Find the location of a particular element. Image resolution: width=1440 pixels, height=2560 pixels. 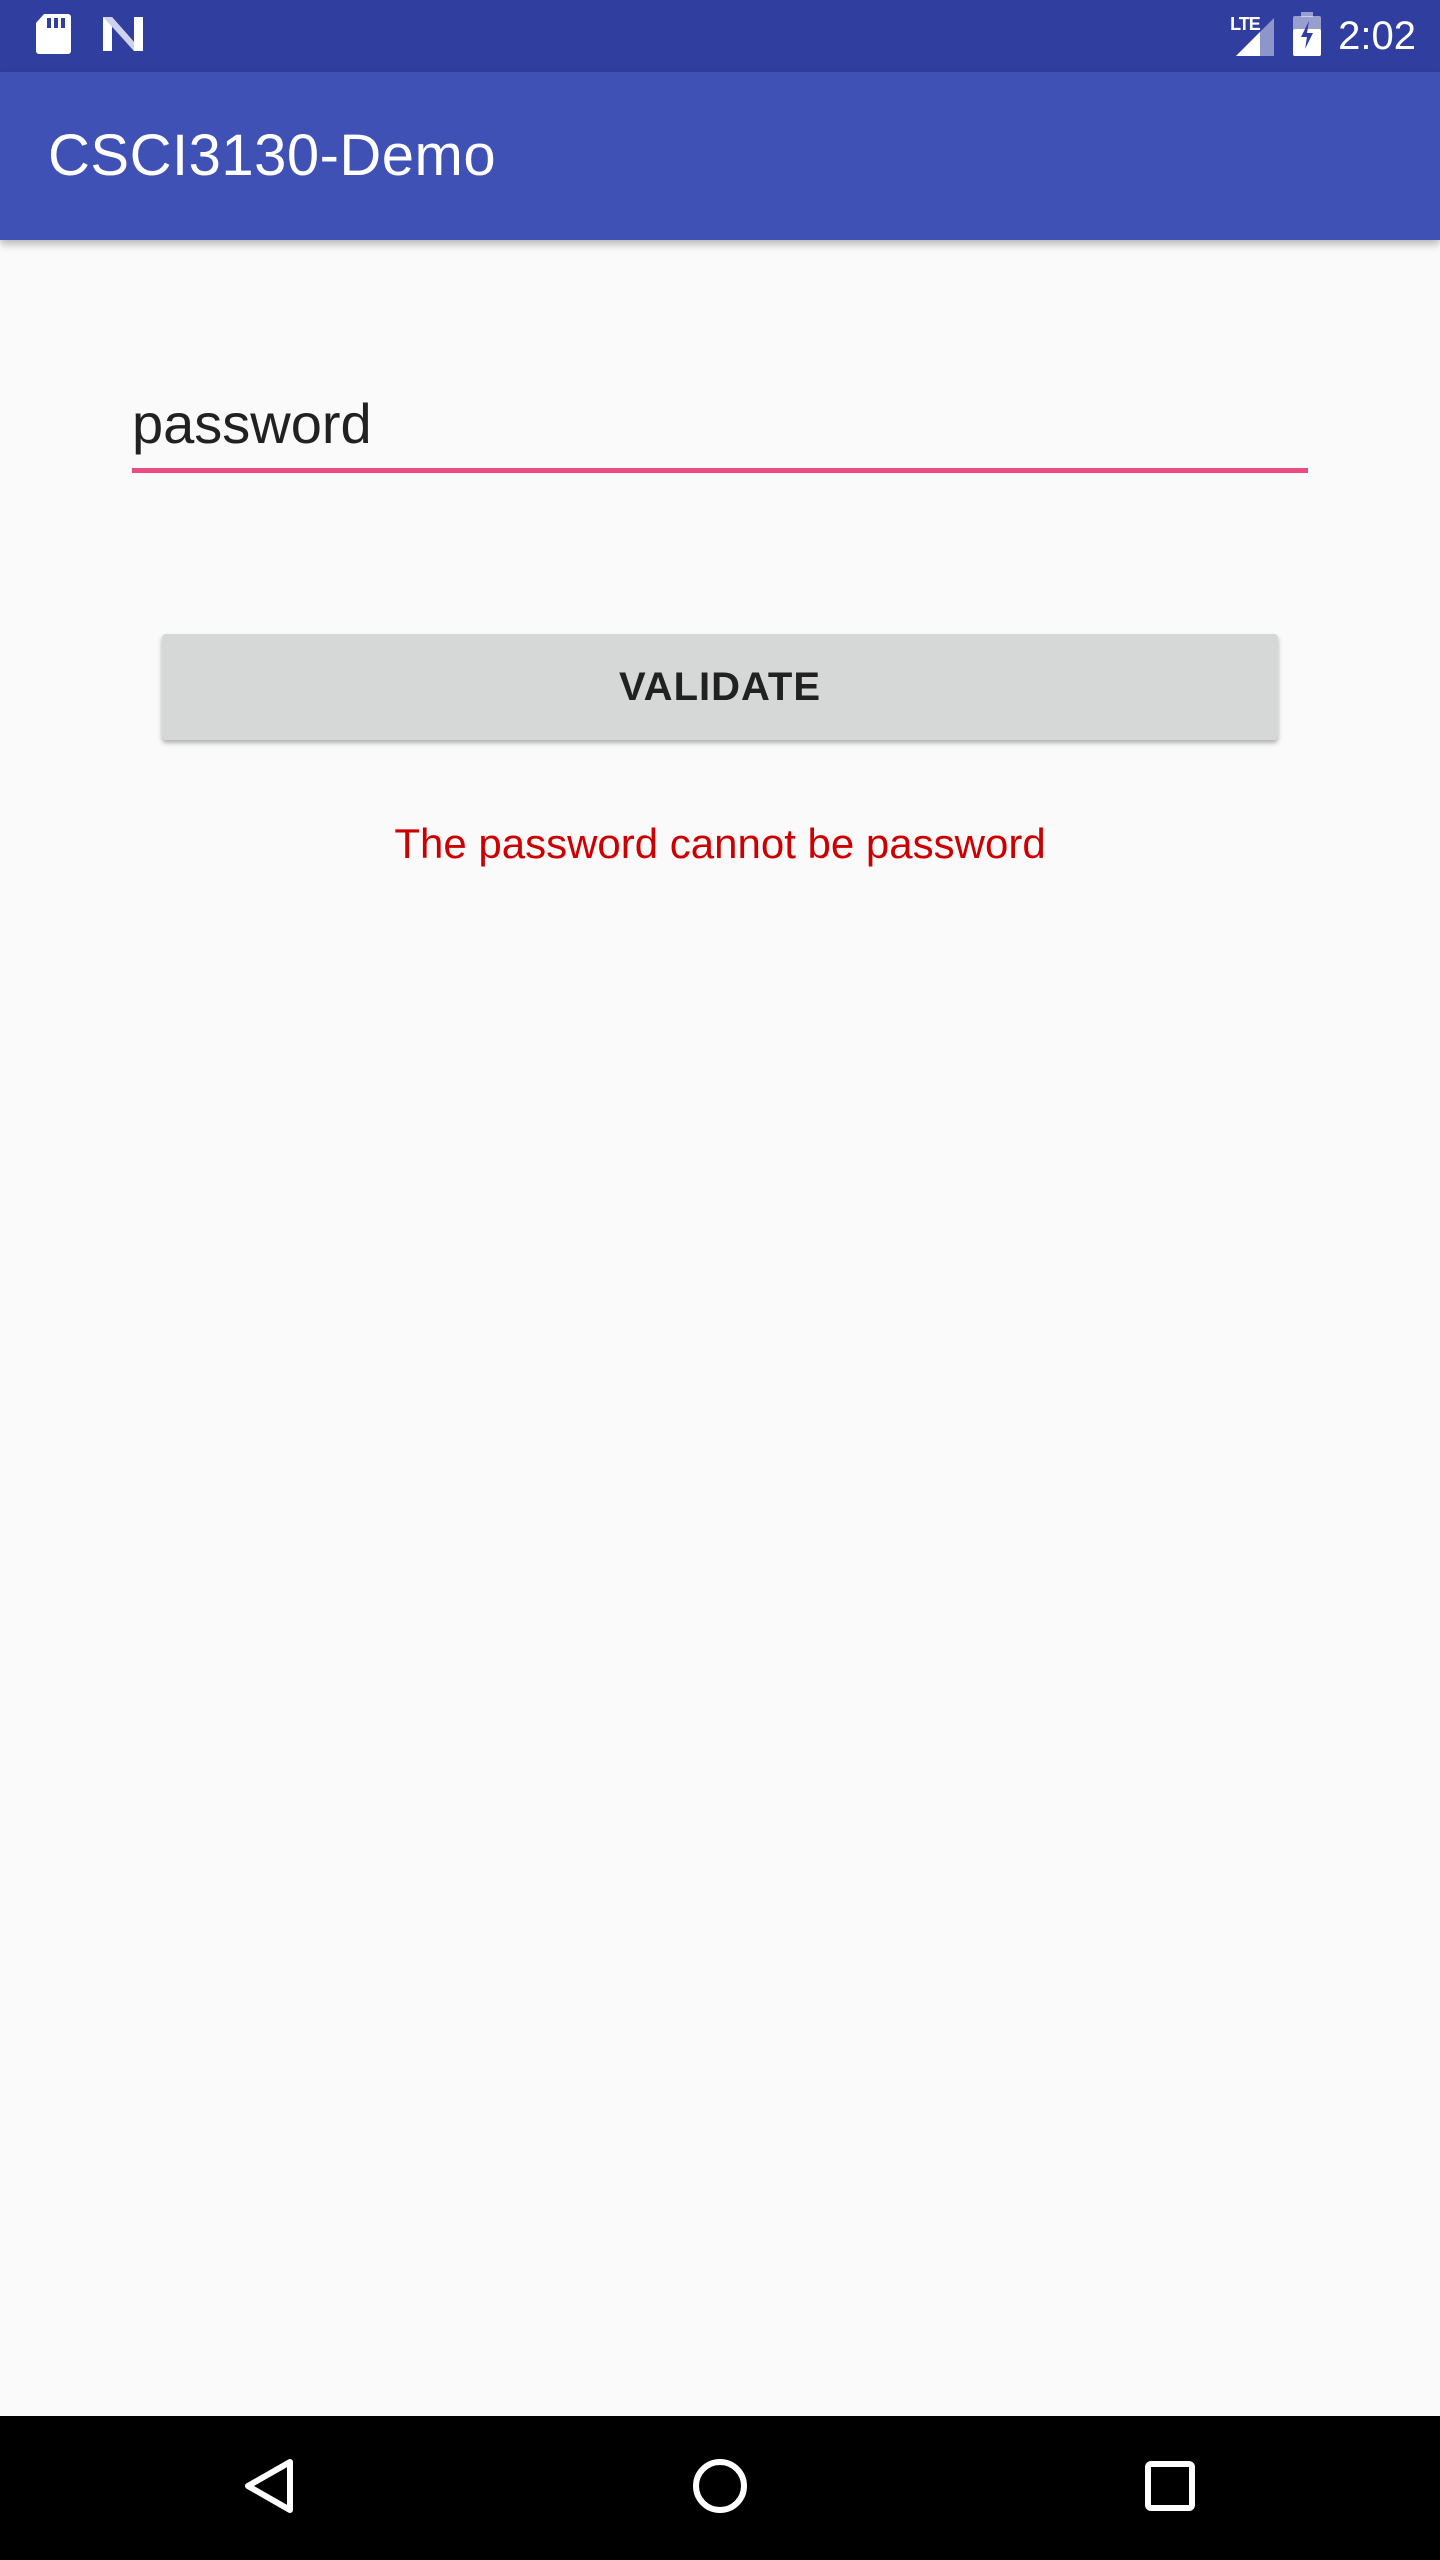

battery-charging-icon is located at coordinates (1307, 36).